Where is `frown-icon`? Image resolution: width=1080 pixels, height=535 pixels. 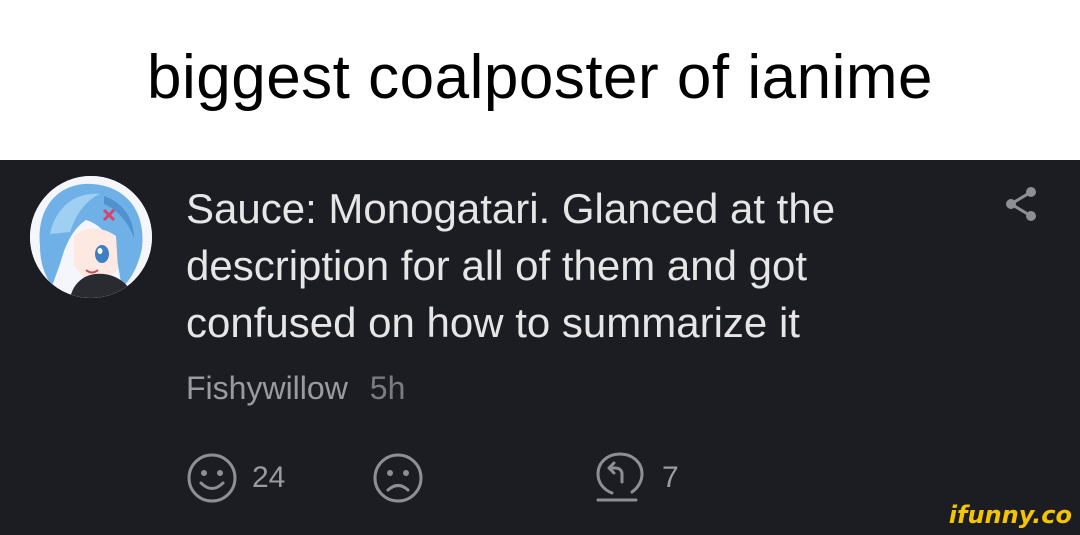 frown-icon is located at coordinates (398, 478).